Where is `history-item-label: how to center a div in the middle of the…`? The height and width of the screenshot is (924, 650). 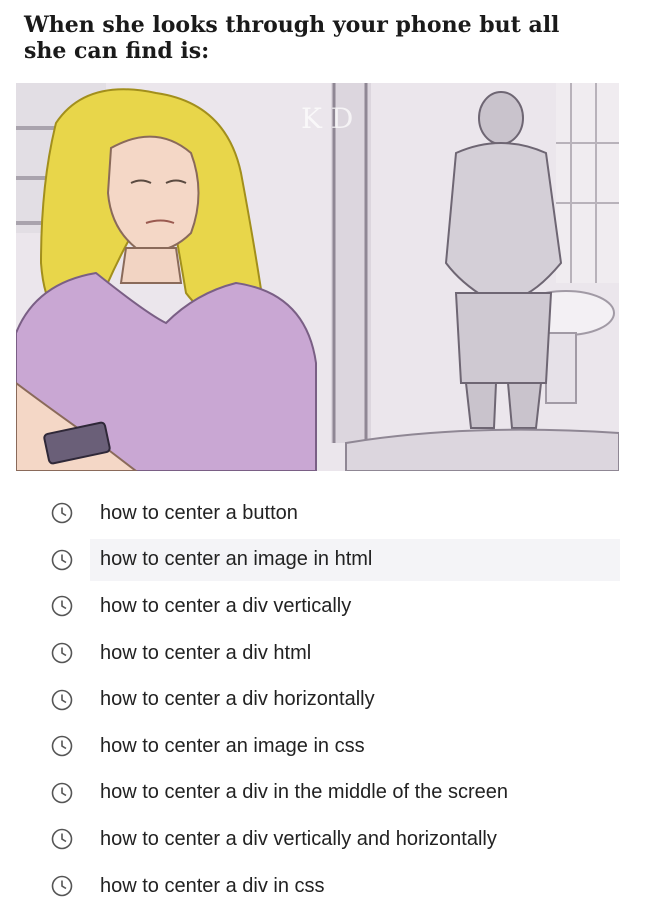 history-item-label: how to center a div in the middle of the… is located at coordinates (304, 792).